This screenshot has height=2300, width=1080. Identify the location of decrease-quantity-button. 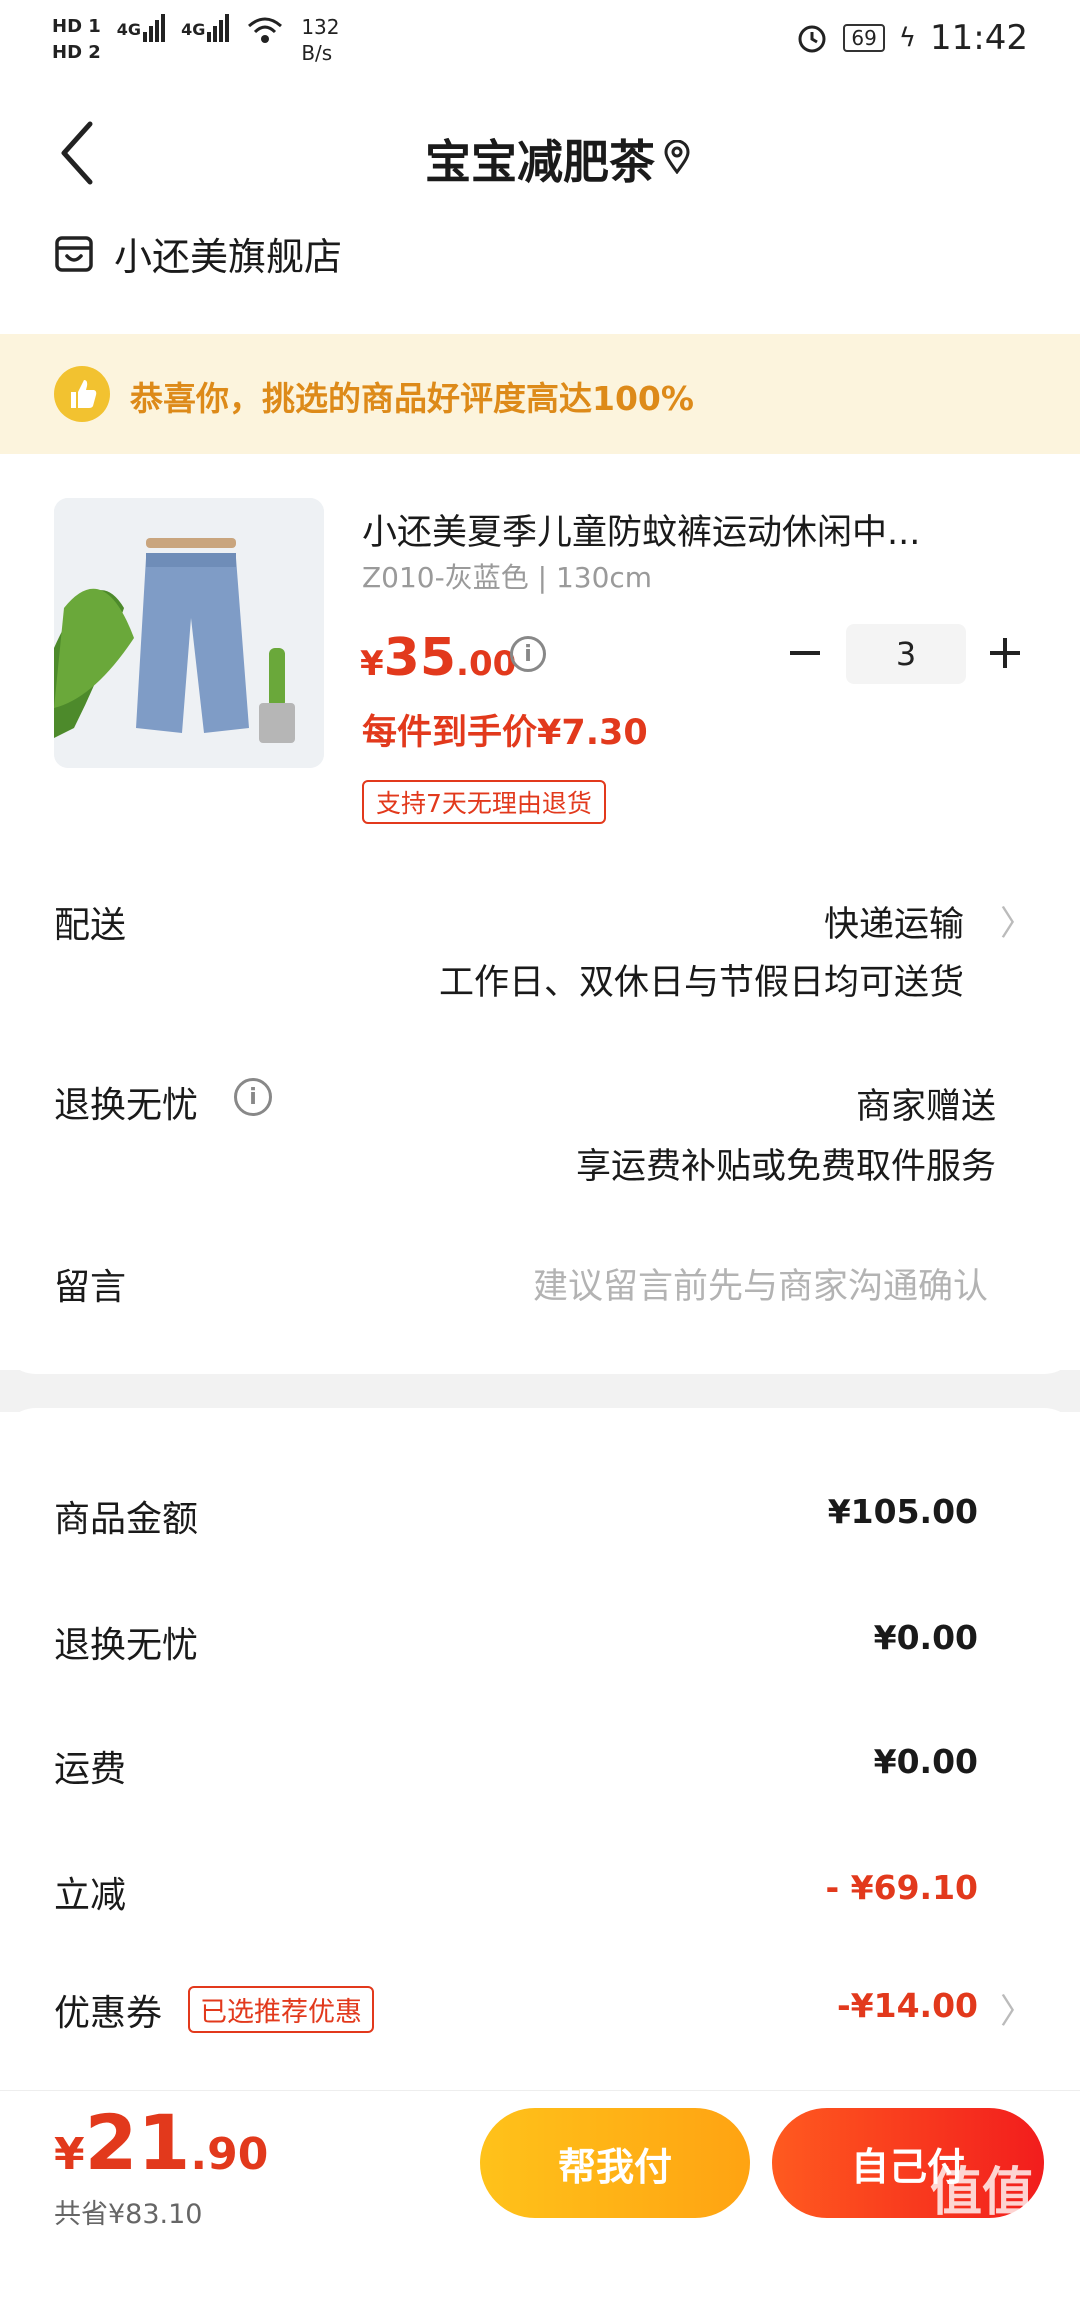
(805, 653).